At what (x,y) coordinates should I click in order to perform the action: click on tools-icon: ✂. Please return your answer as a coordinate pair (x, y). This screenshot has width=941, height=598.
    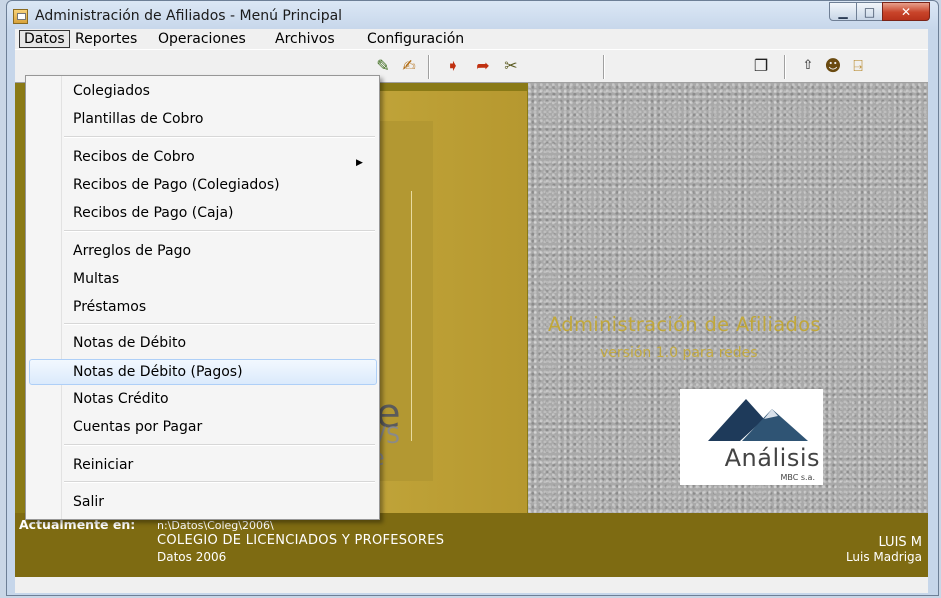
    Looking at the image, I should click on (511, 66).